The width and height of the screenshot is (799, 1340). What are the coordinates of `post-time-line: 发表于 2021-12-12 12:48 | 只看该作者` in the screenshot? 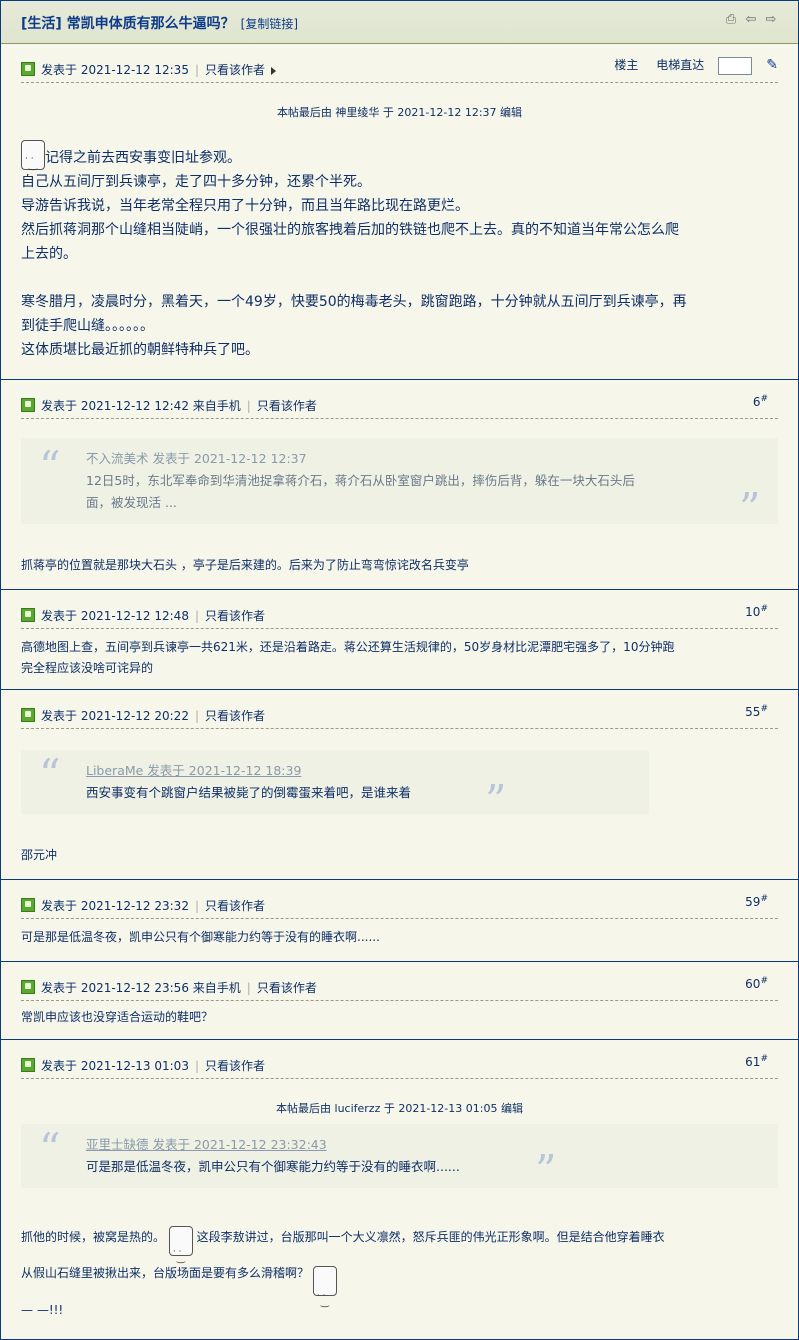 It's located at (153, 616).